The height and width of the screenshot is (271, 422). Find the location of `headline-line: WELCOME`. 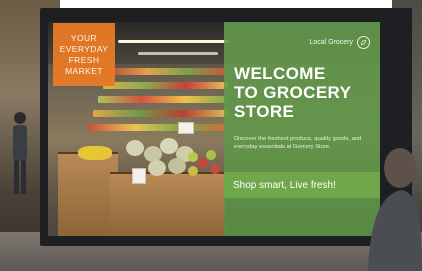

headline-line: WELCOME is located at coordinates (280, 73).